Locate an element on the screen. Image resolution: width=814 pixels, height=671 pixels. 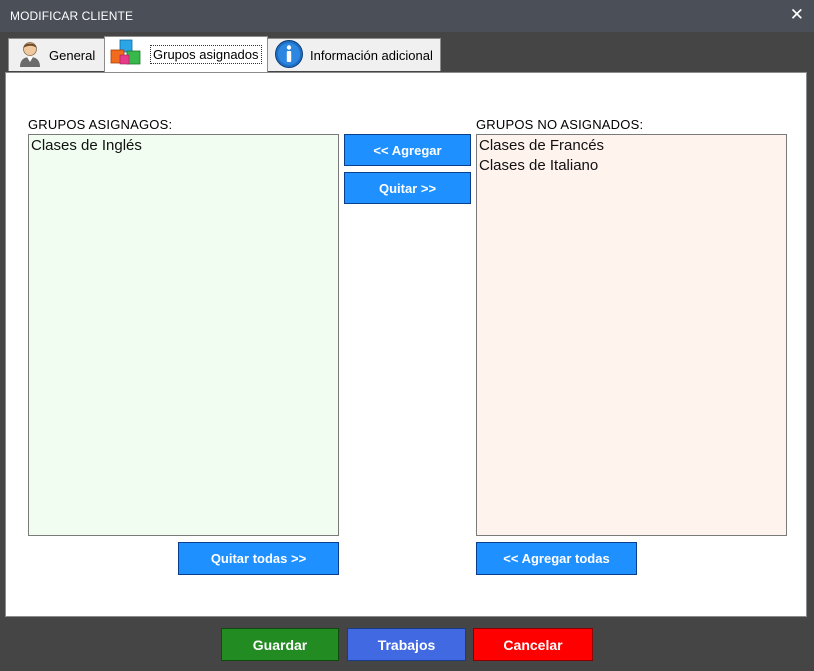
cubes-icon is located at coordinates (127, 54).